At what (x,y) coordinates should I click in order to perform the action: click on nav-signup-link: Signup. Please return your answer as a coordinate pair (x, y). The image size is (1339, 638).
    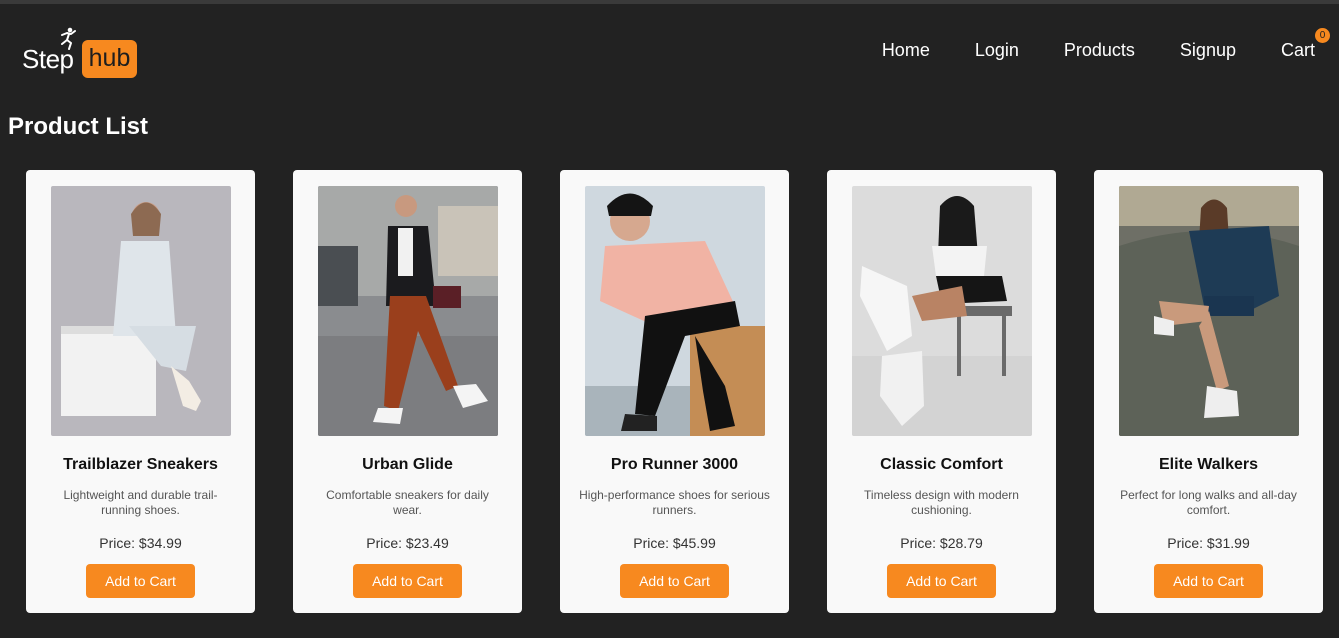
    Looking at the image, I should click on (1208, 50).